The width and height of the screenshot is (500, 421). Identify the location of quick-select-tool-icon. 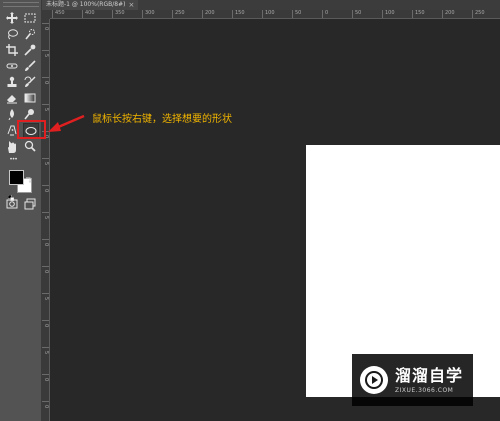
(30, 34).